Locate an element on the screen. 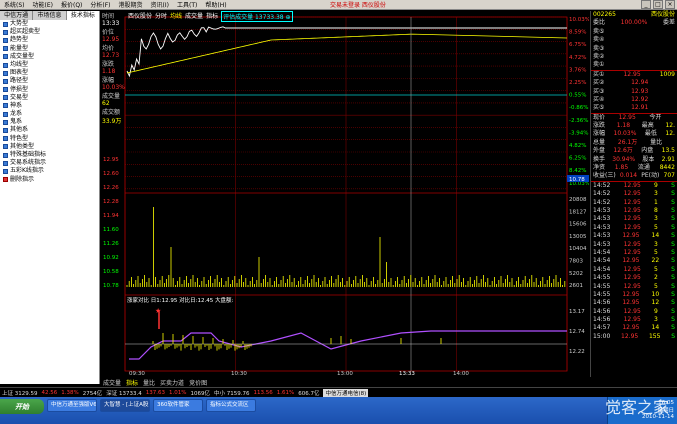 The width and height of the screenshot is (677, 424). tick-volume: 8 is located at coordinates (656, 210).